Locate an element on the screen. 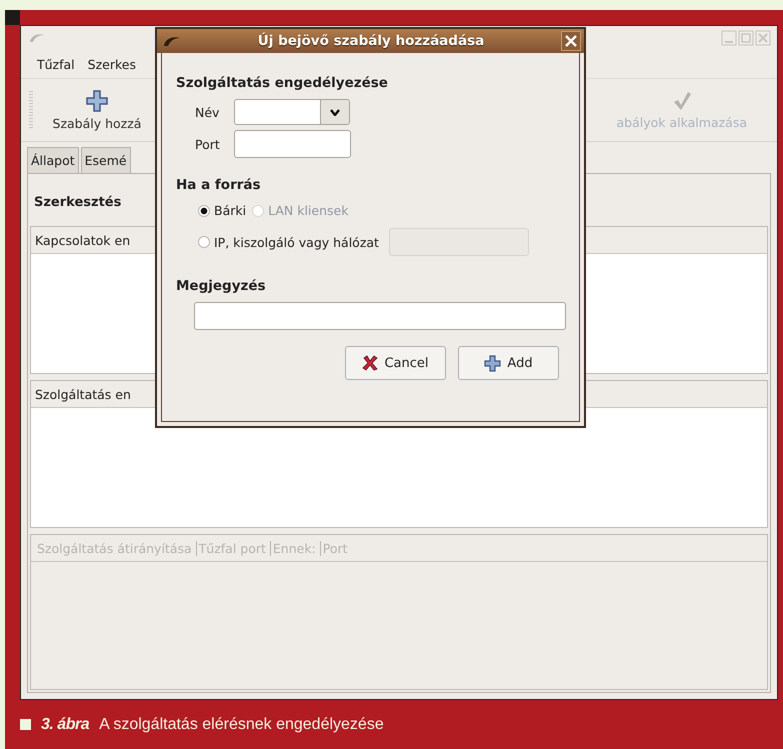  close-button is located at coordinates (571, 41).